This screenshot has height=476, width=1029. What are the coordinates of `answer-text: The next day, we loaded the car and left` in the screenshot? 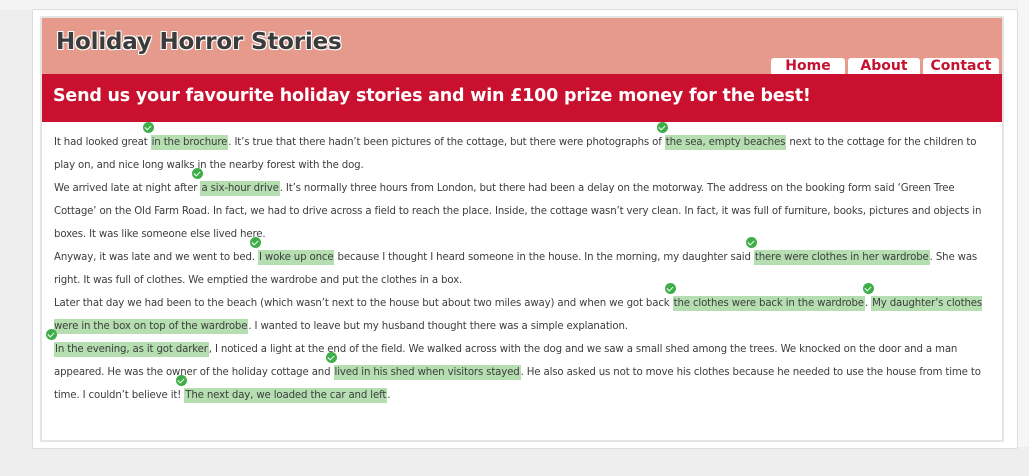 It's located at (286, 395).